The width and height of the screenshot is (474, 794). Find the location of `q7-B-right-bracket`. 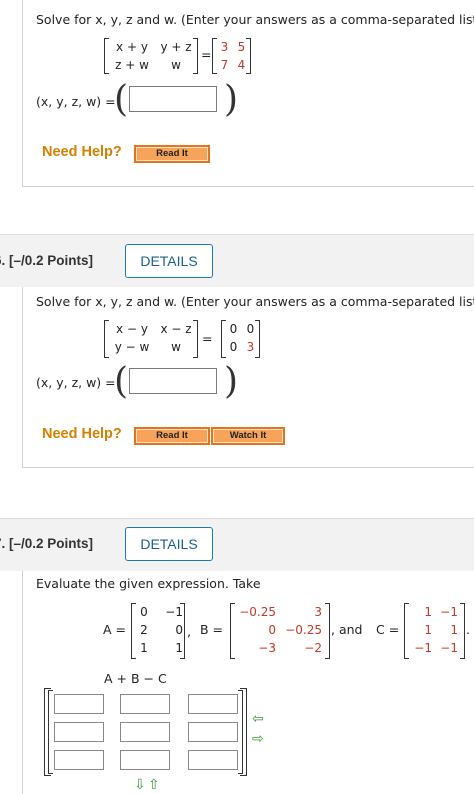

q7-B-right-bracket is located at coordinates (327, 631).